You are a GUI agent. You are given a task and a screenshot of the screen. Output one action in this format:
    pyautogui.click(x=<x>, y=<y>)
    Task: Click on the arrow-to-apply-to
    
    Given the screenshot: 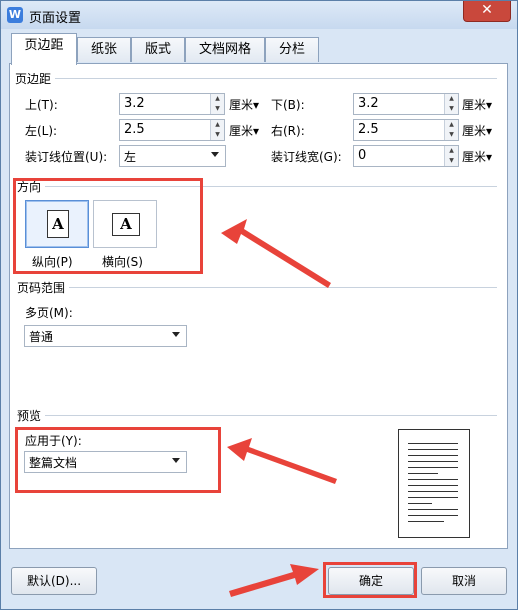 What is the action you would take?
    pyautogui.click(x=282, y=461)
    